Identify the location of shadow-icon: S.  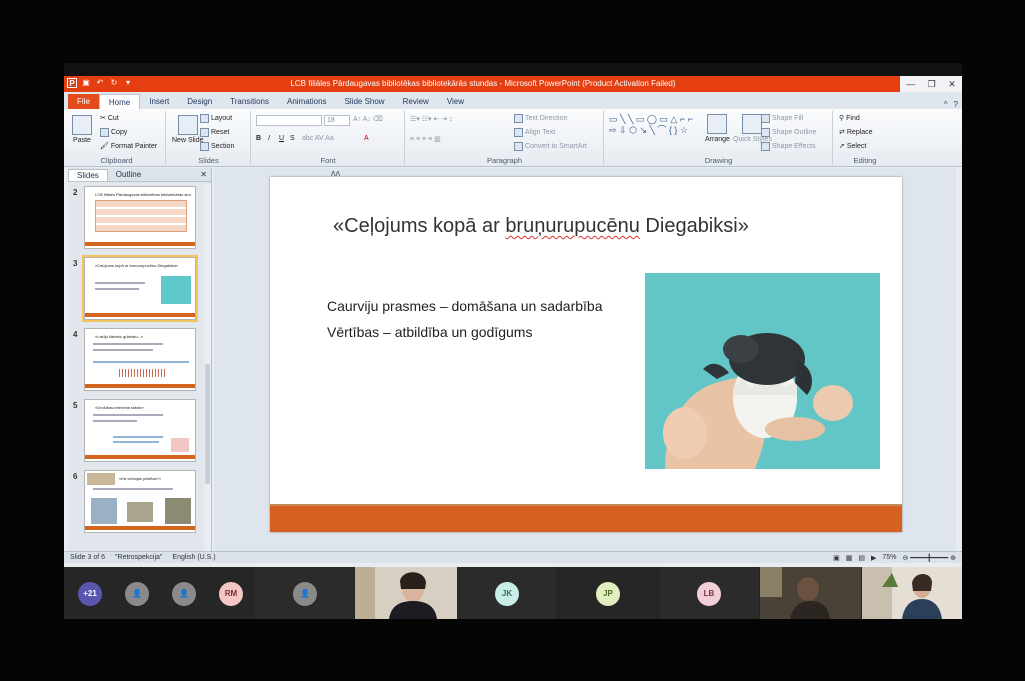
(292, 138).